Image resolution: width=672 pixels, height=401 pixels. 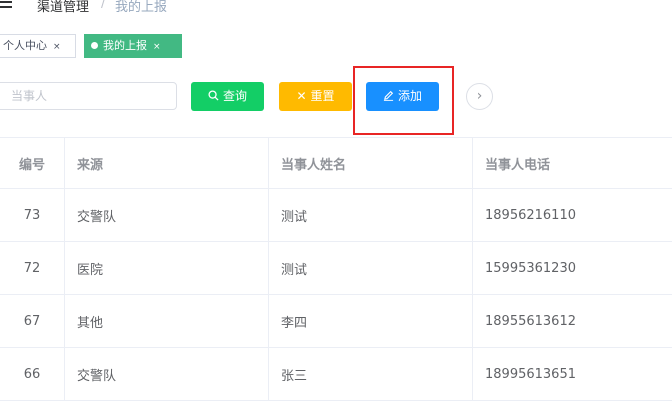 I want to click on cell-party-name: 李四, so click(x=370, y=321).